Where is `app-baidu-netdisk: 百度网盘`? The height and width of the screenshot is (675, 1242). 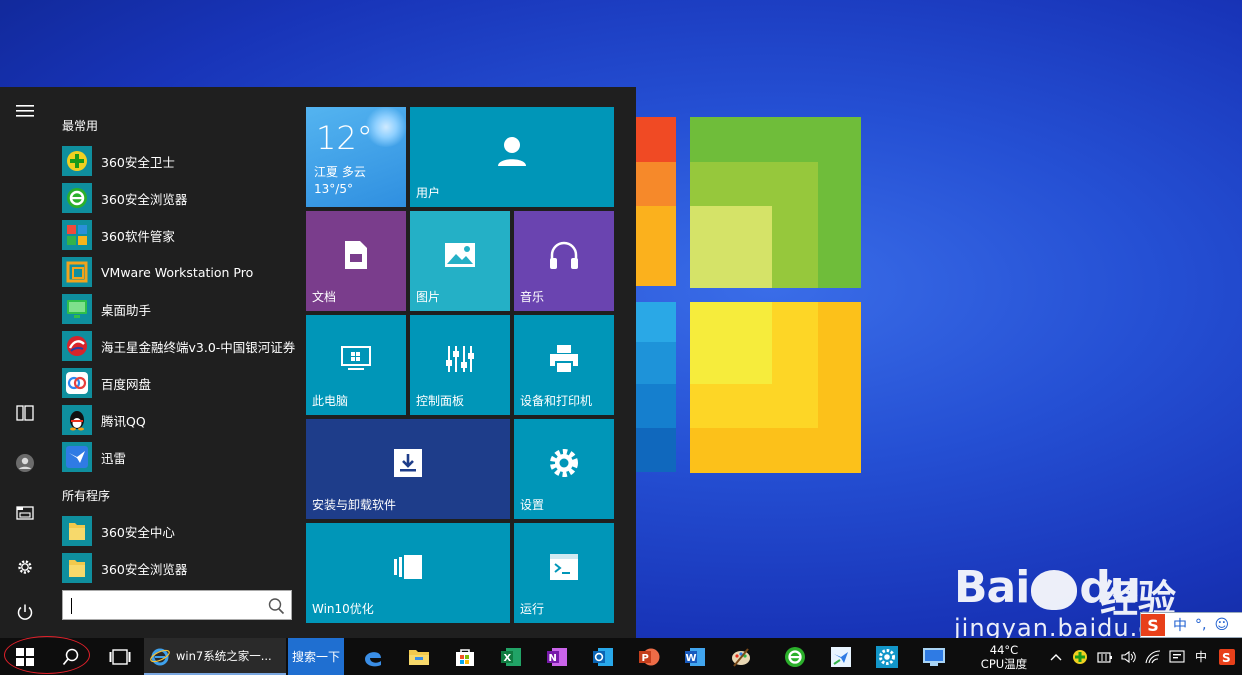
app-baidu-netdisk: 百度网盘 is located at coordinates (181, 383).